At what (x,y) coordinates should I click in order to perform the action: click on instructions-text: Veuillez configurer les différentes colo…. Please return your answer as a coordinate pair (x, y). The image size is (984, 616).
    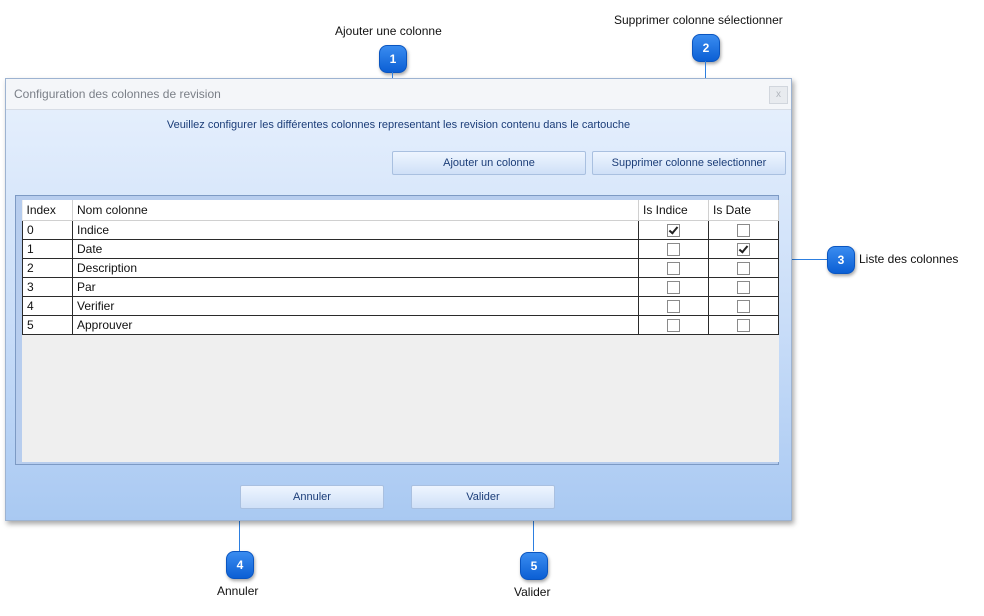
    Looking at the image, I should click on (398, 125).